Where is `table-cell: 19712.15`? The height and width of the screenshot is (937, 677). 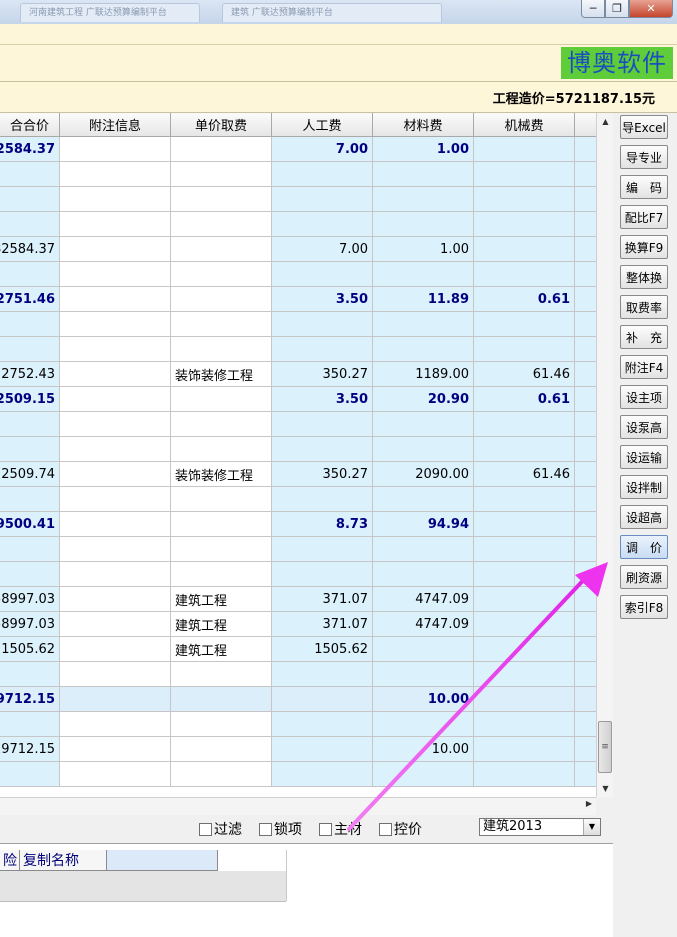
table-cell: 19712.15 is located at coordinates (30, 749).